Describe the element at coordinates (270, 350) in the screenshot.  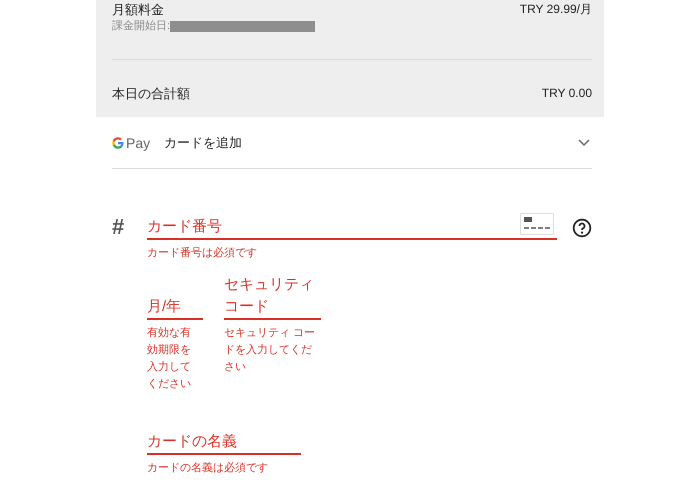
I see `error-message: セキュリティ コードを入力してください` at that location.